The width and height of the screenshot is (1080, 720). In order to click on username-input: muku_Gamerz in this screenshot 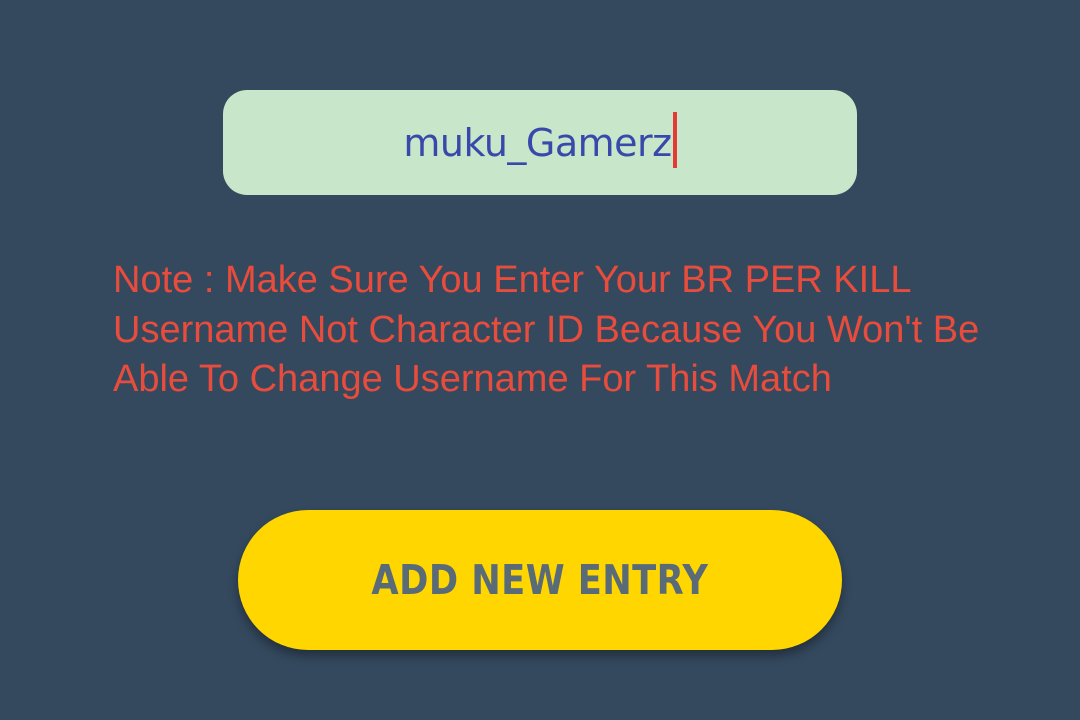, I will do `click(540, 142)`.